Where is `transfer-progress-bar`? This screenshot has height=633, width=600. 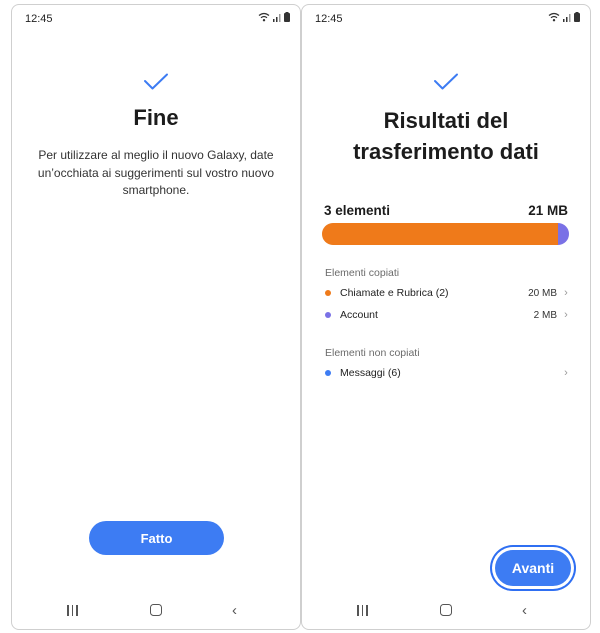 transfer-progress-bar is located at coordinates (445, 234).